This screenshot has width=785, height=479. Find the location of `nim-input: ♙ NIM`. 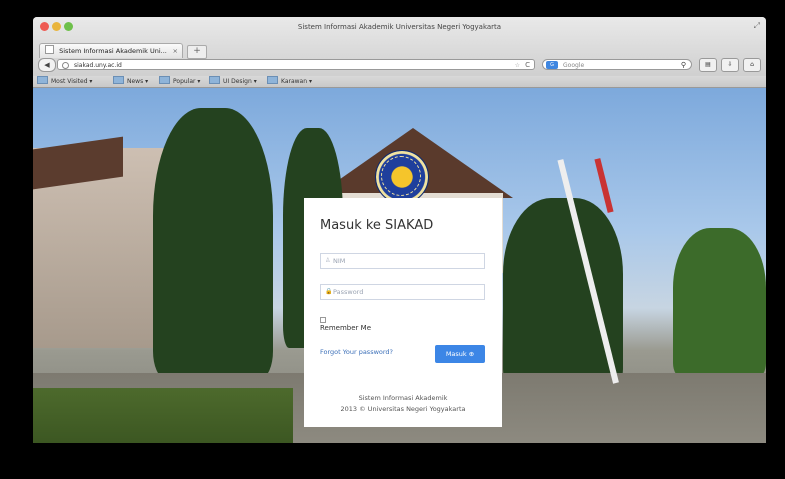

nim-input: ♙ NIM is located at coordinates (402, 261).